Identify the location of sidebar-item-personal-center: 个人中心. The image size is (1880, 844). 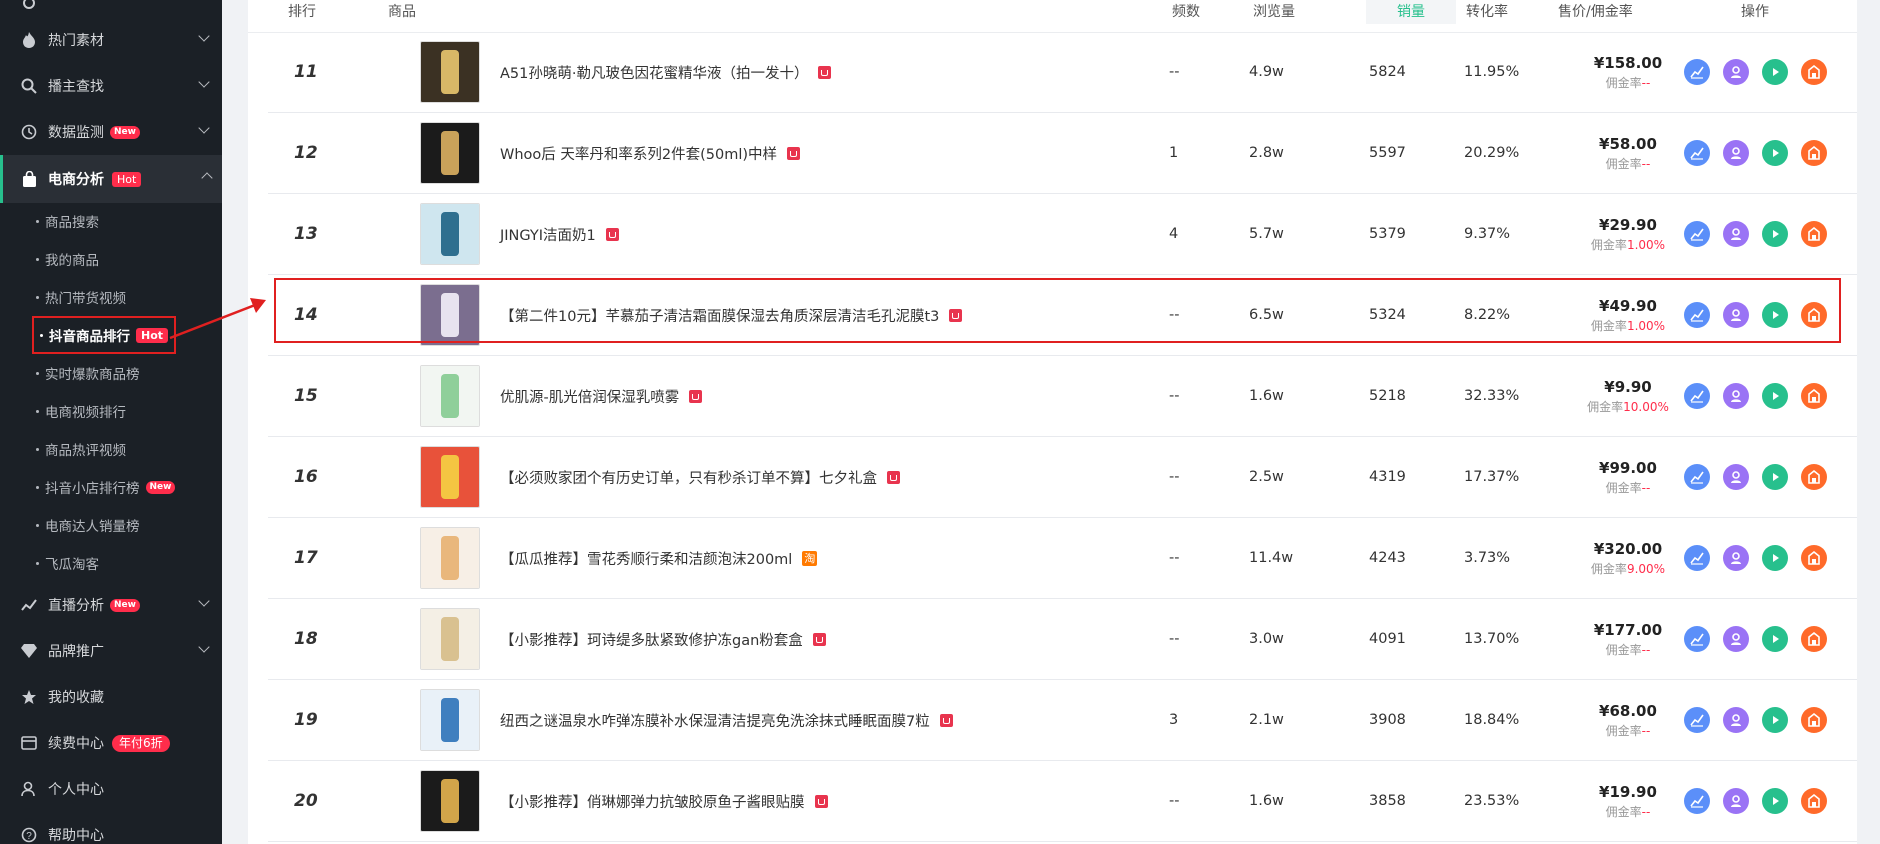
(111, 789).